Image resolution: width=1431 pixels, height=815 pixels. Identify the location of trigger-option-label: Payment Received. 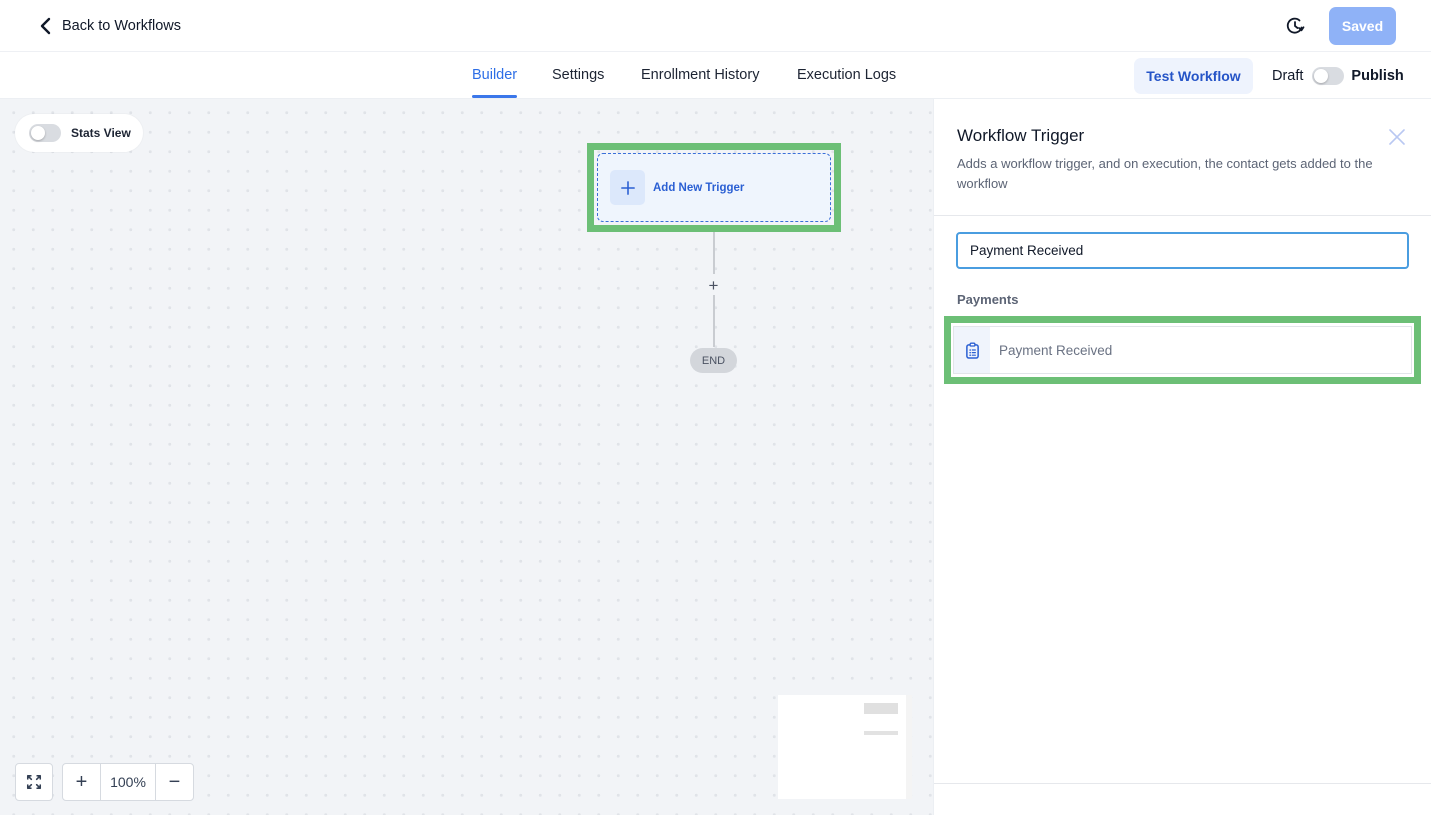
(1056, 350).